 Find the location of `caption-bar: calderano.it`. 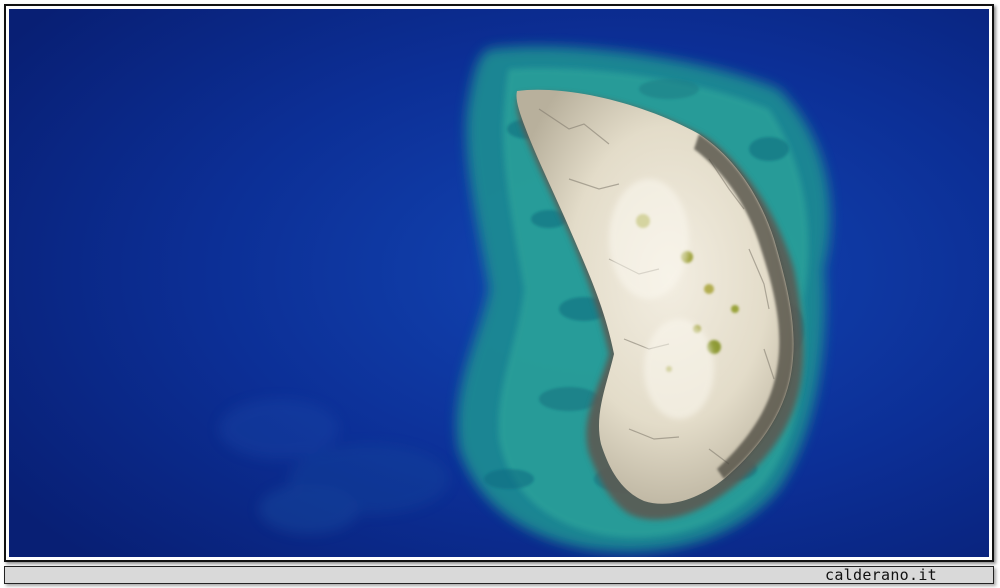

caption-bar: calderano.it is located at coordinates (499, 575).